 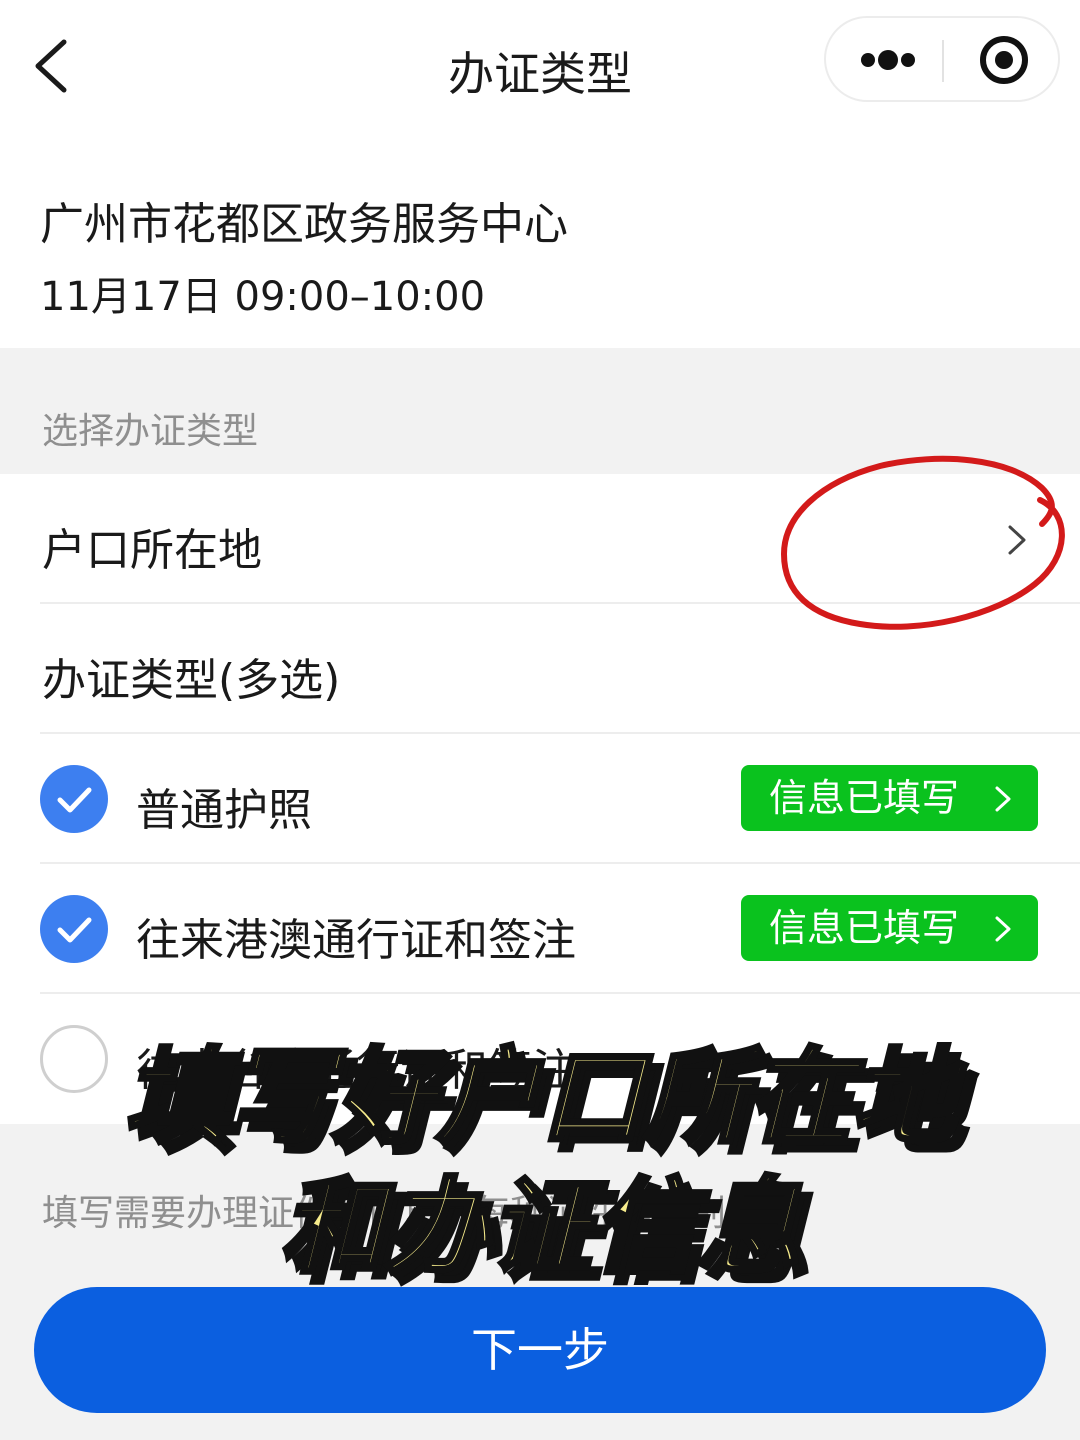 I want to click on section-label: 选择办证类型, so click(x=150, y=431).